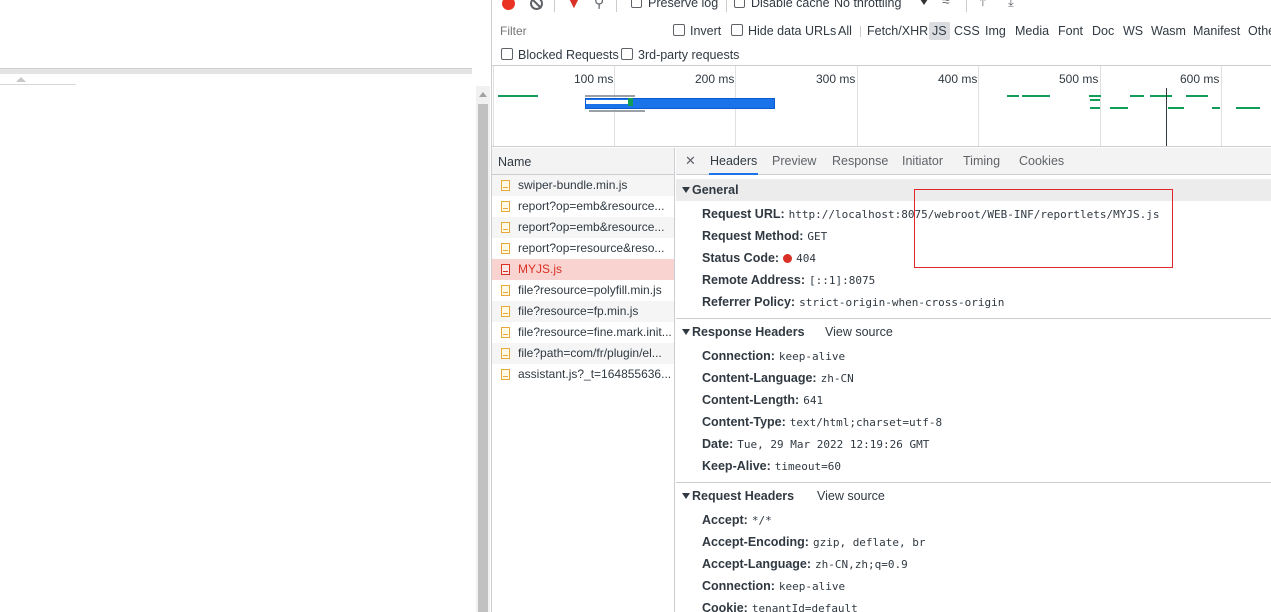 Image resolution: width=1271 pixels, height=612 pixels. Describe the element at coordinates (967, 31) in the screenshot. I see `type-filter-css: CSS` at that location.